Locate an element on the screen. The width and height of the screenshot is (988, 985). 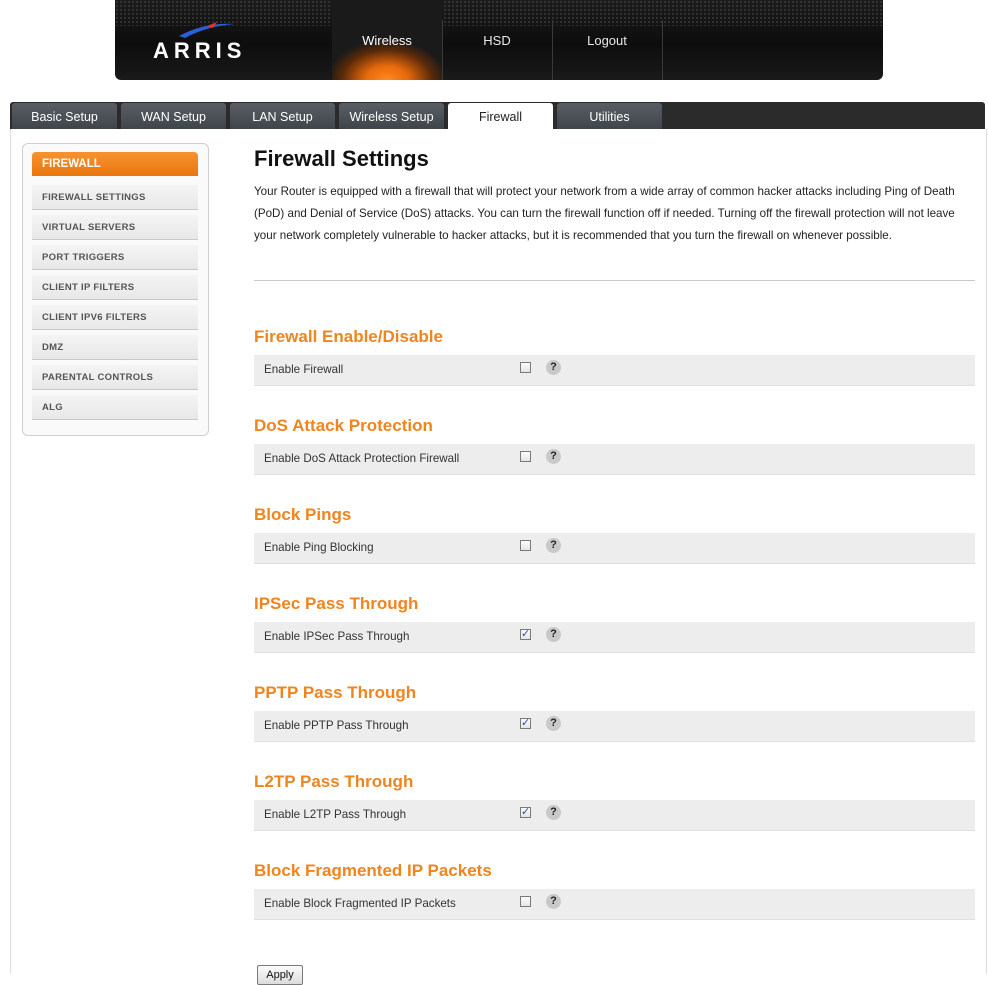
setting-label: Enable Ping Blocking is located at coordinates (319, 547).